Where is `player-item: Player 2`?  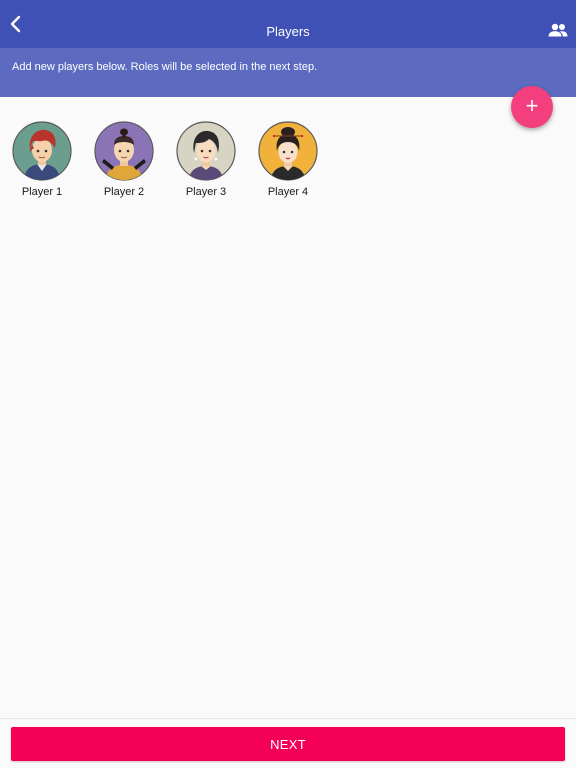
player-item: Player 2 is located at coordinates (124, 161).